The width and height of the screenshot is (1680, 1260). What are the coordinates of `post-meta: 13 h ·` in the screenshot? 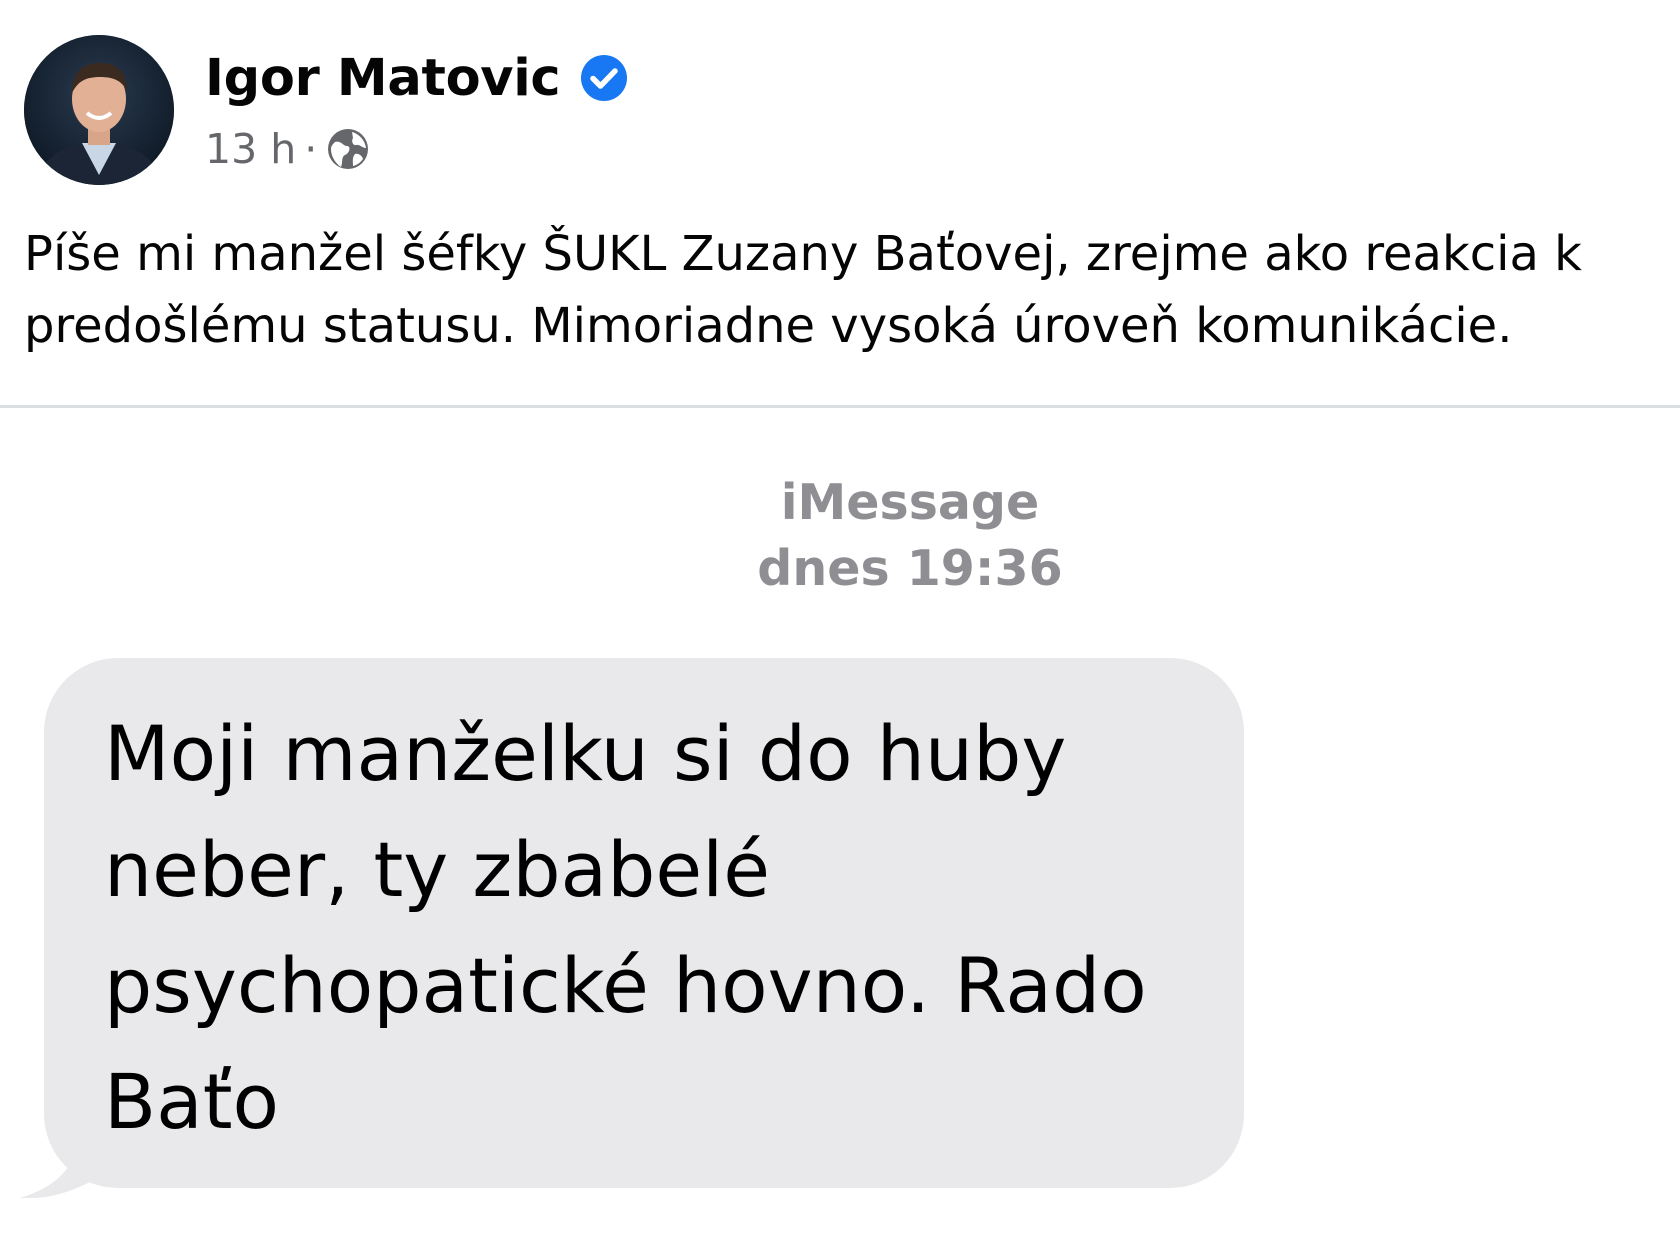 It's located at (416, 149).